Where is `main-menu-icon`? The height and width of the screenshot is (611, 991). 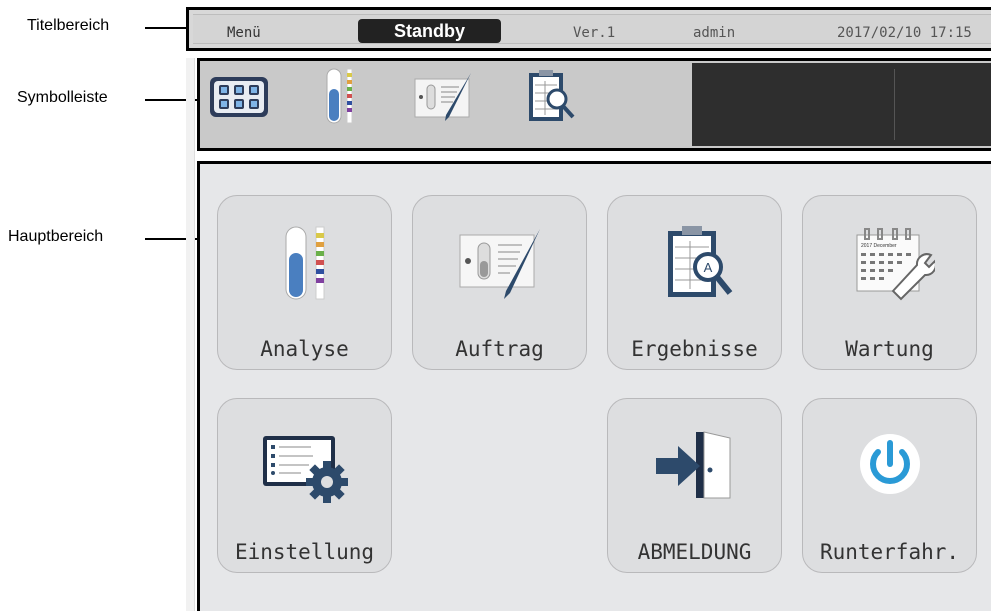 main-menu-icon is located at coordinates (239, 97).